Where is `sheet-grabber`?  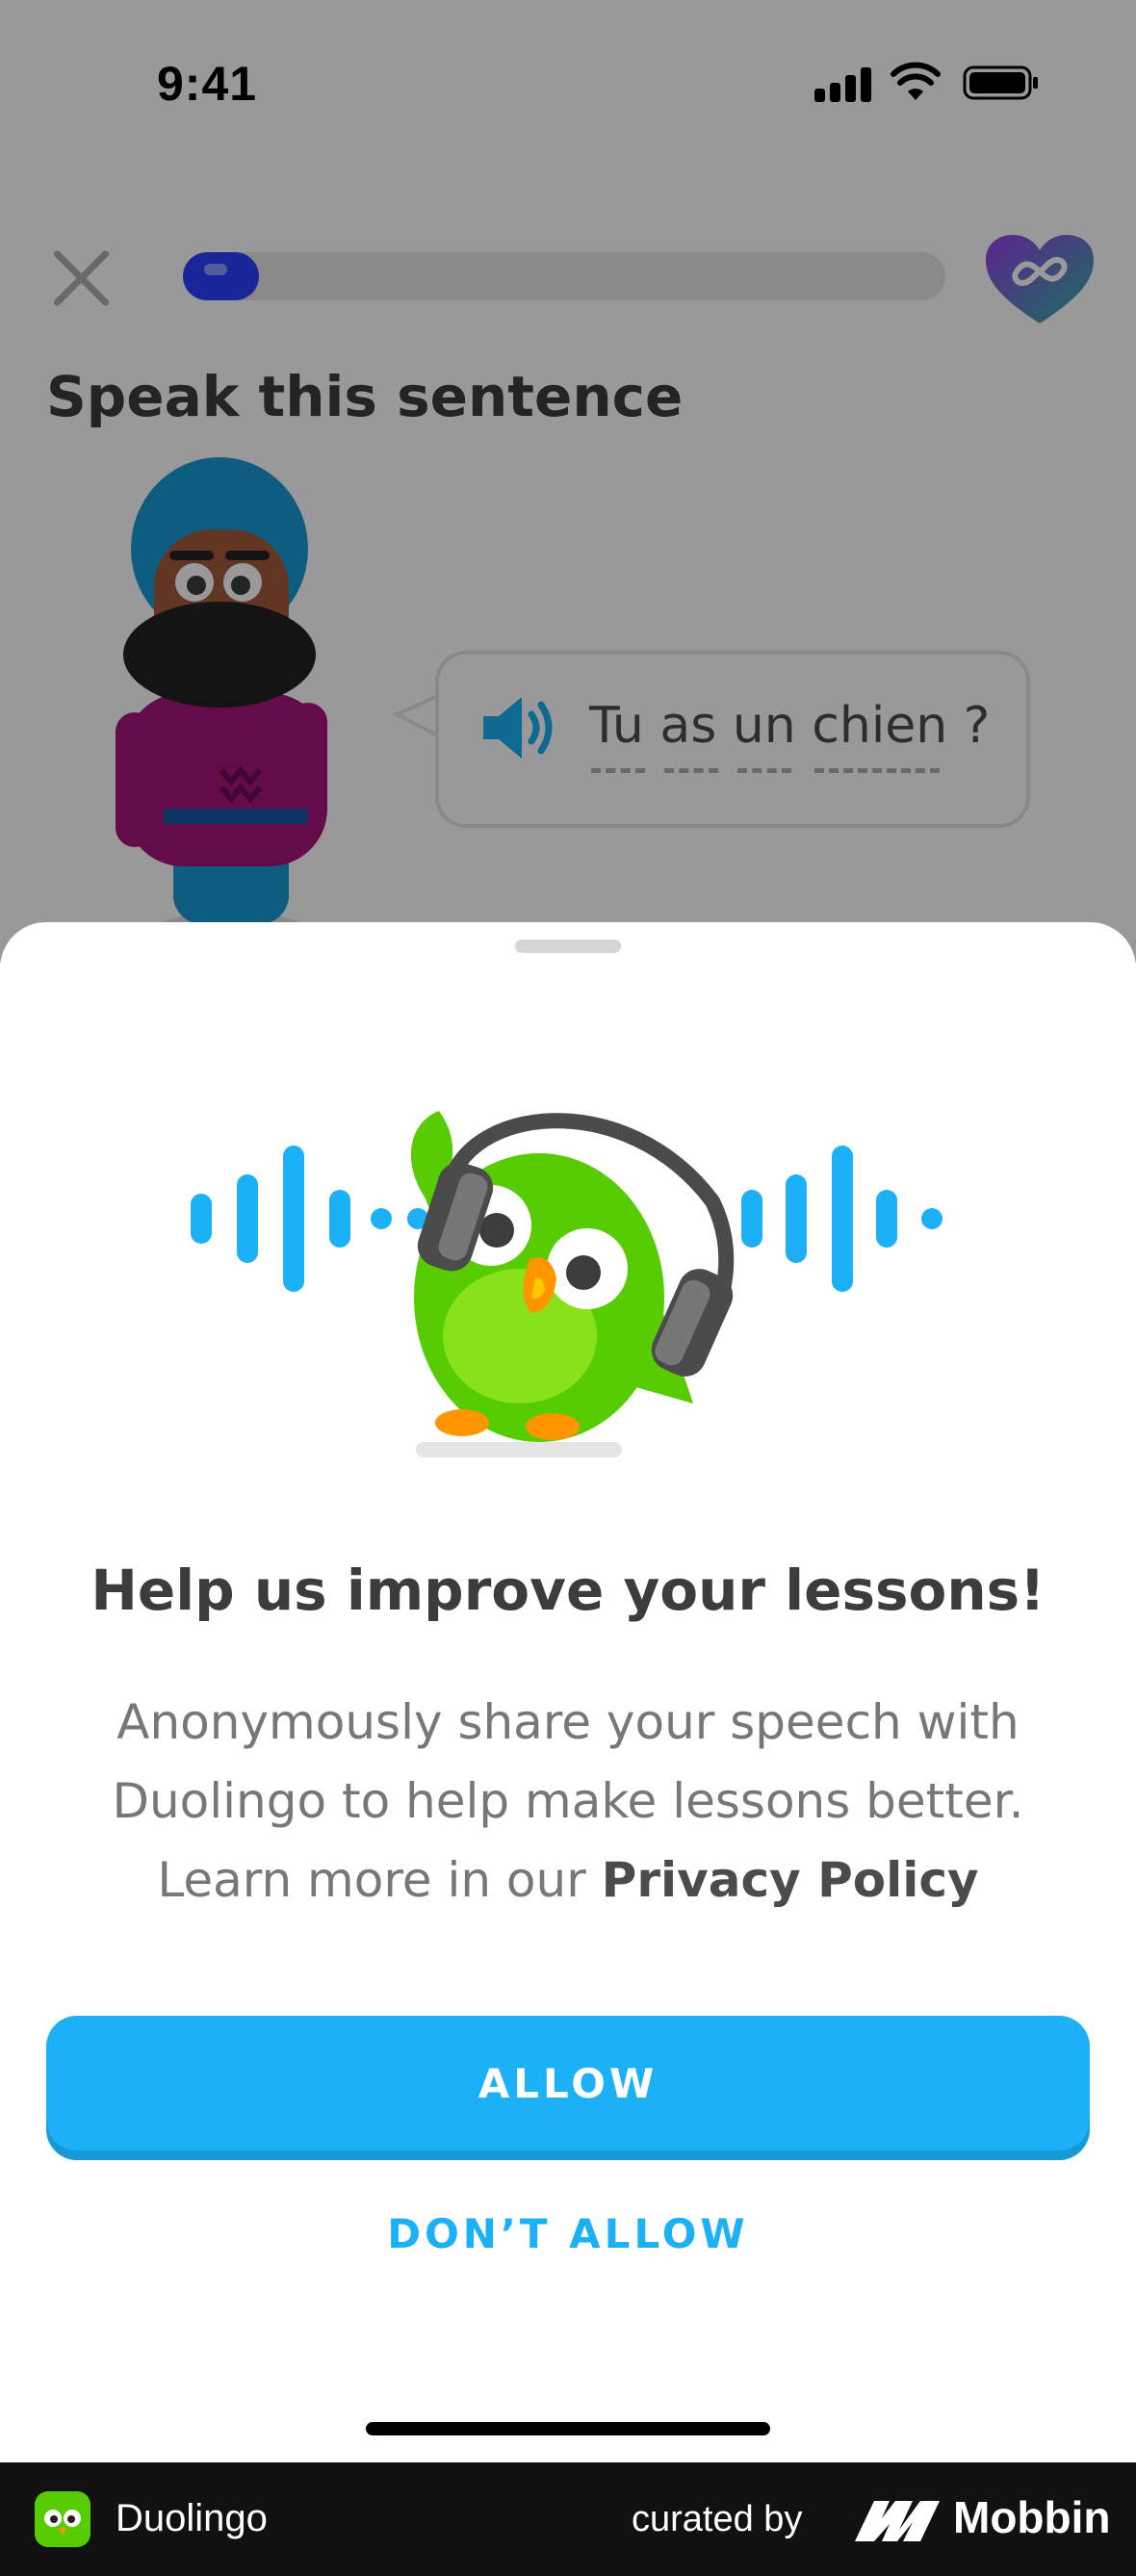 sheet-grabber is located at coordinates (568, 946).